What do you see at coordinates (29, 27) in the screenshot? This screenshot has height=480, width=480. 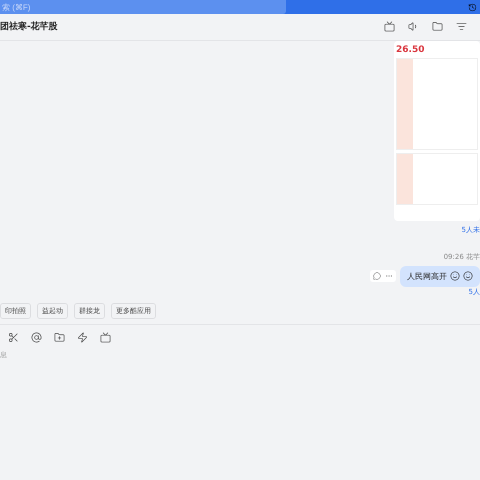 I see `chat-title: 团祛寒-花芊股` at bounding box center [29, 27].